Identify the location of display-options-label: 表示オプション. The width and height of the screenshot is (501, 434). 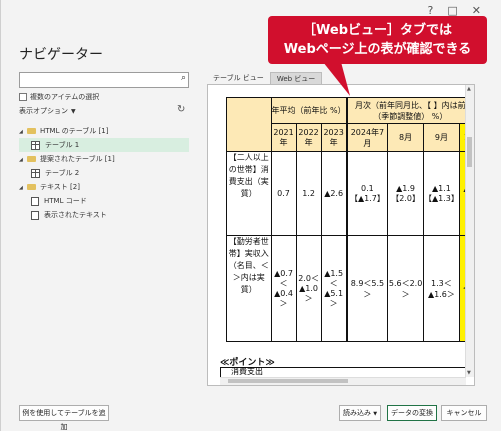
(43, 111).